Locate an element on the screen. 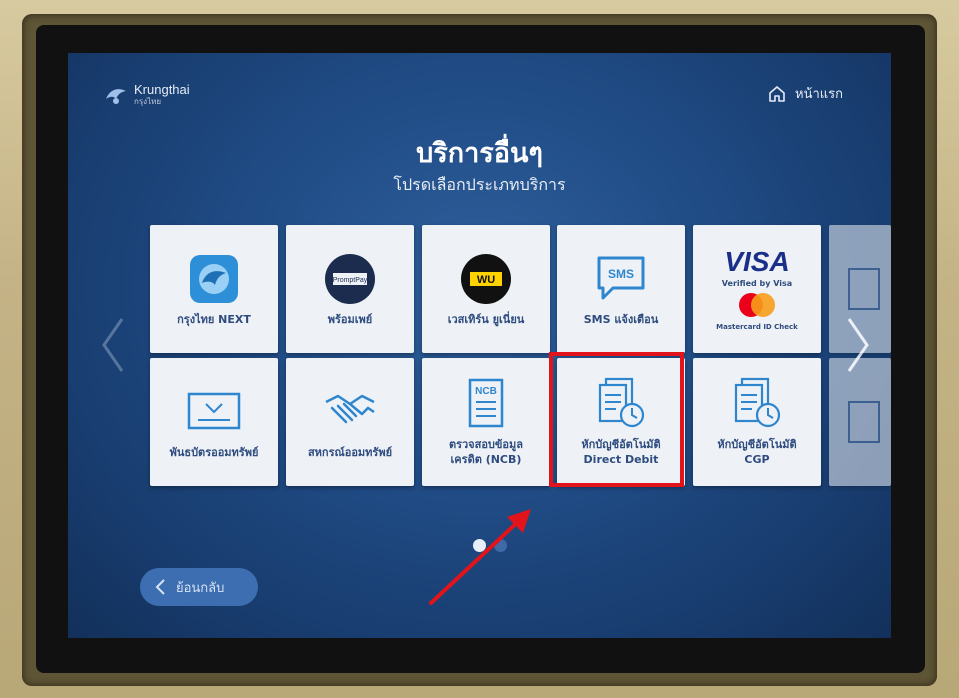 The image size is (959, 698). ncb-badge: NCB is located at coordinates (486, 391).